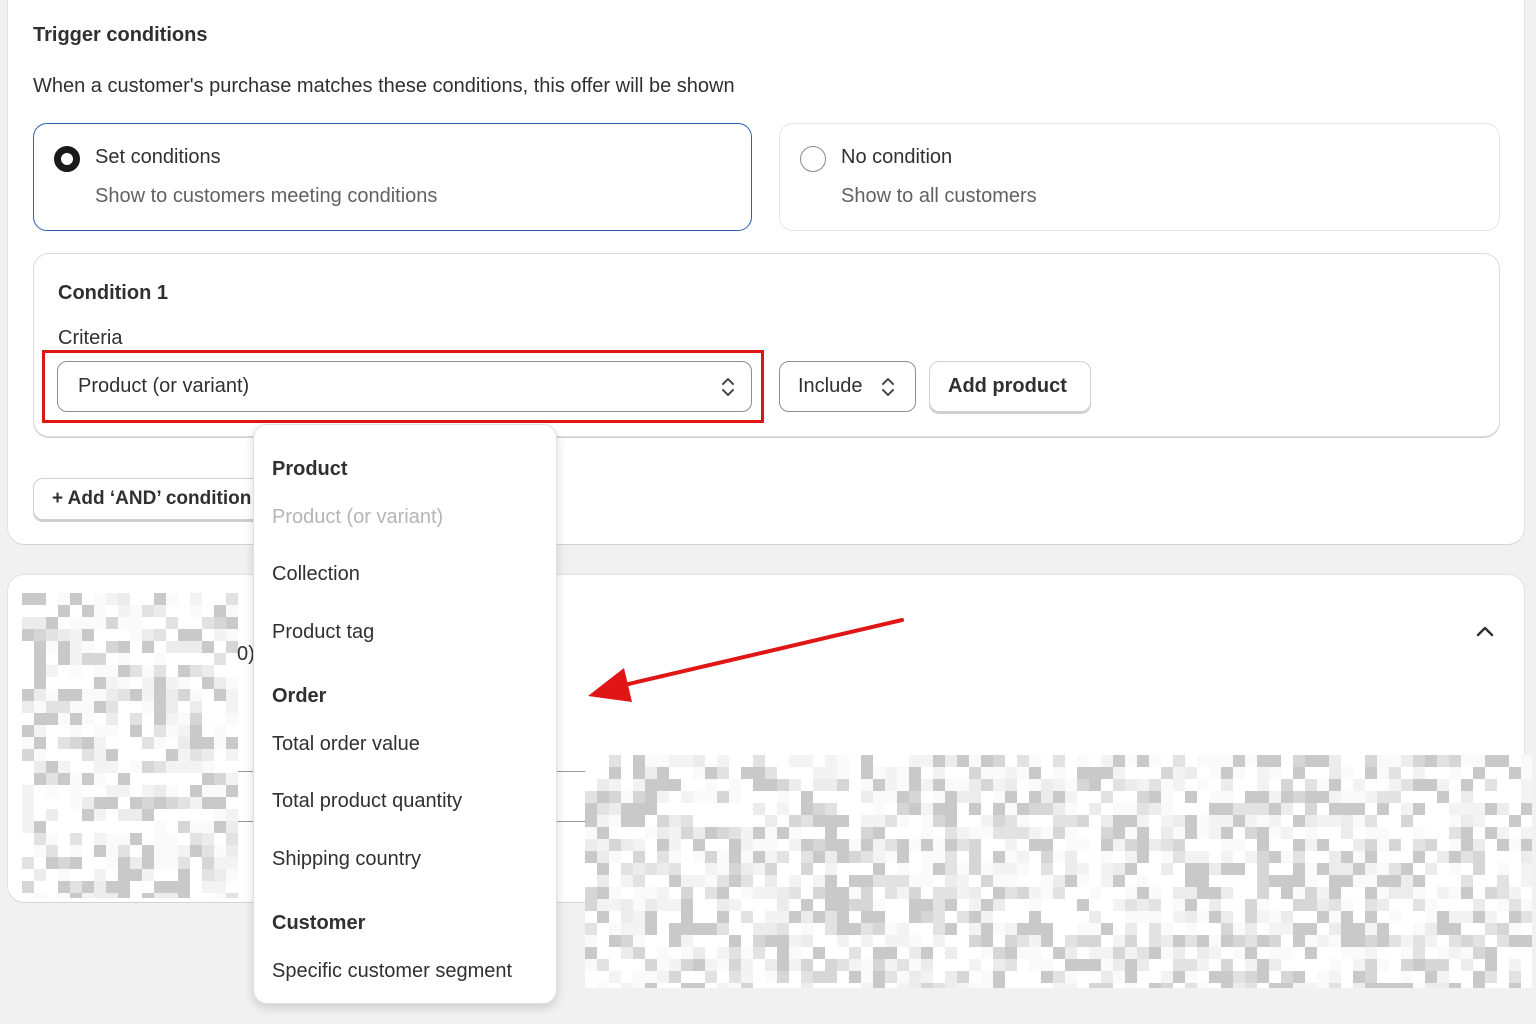 Image resolution: width=1536 pixels, height=1024 pixels. What do you see at coordinates (367, 801) in the screenshot?
I see `dropdown-item-total-product-quantity: Total product quantity` at bounding box center [367, 801].